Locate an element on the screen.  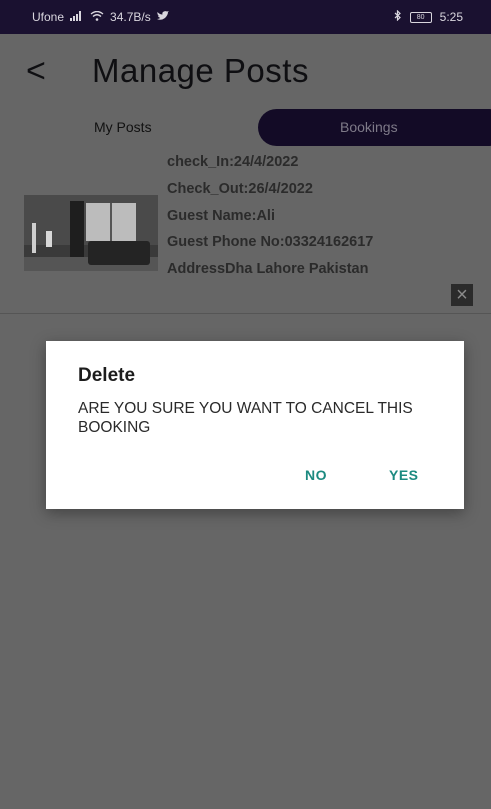
twitter-icon is located at coordinates (162, 17).